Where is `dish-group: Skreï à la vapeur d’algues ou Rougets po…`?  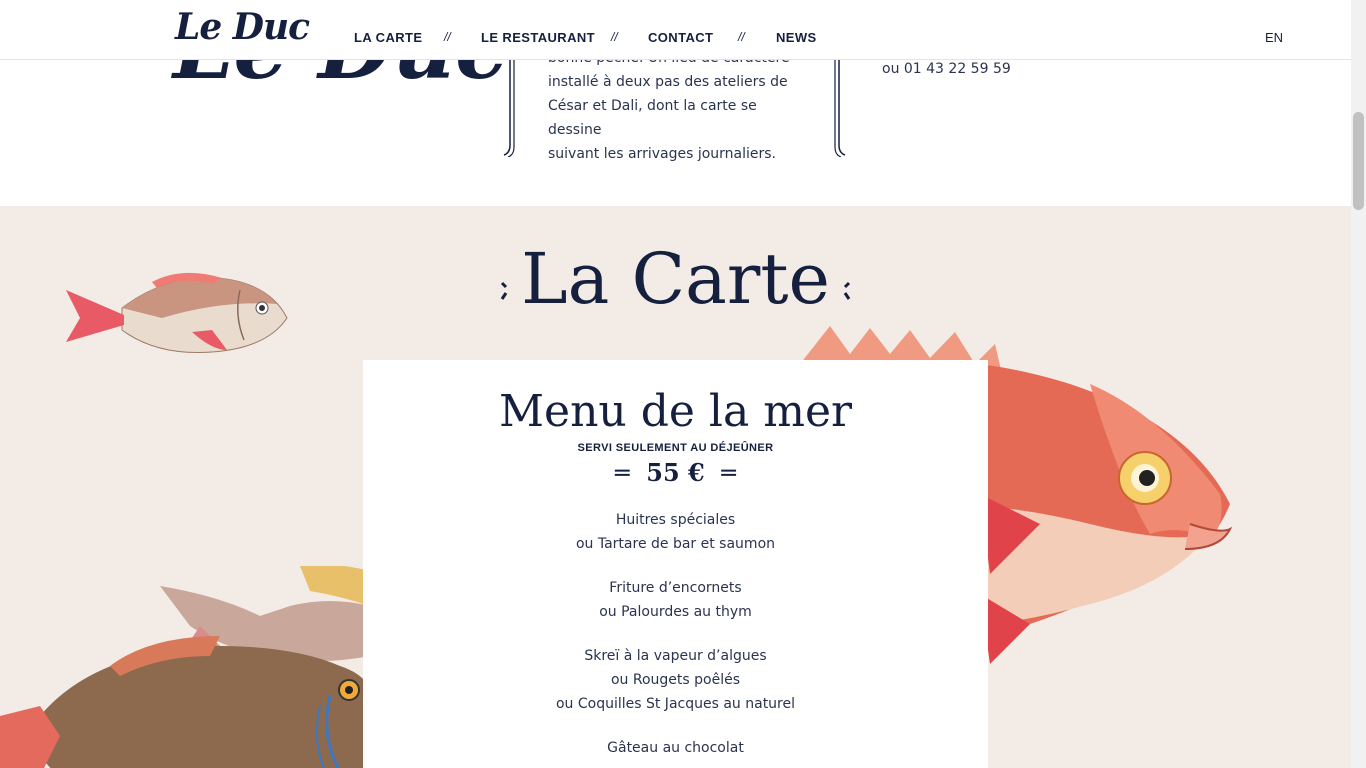 dish-group: Skreï à la vapeur d’algues ou Rougets po… is located at coordinates (675, 680).